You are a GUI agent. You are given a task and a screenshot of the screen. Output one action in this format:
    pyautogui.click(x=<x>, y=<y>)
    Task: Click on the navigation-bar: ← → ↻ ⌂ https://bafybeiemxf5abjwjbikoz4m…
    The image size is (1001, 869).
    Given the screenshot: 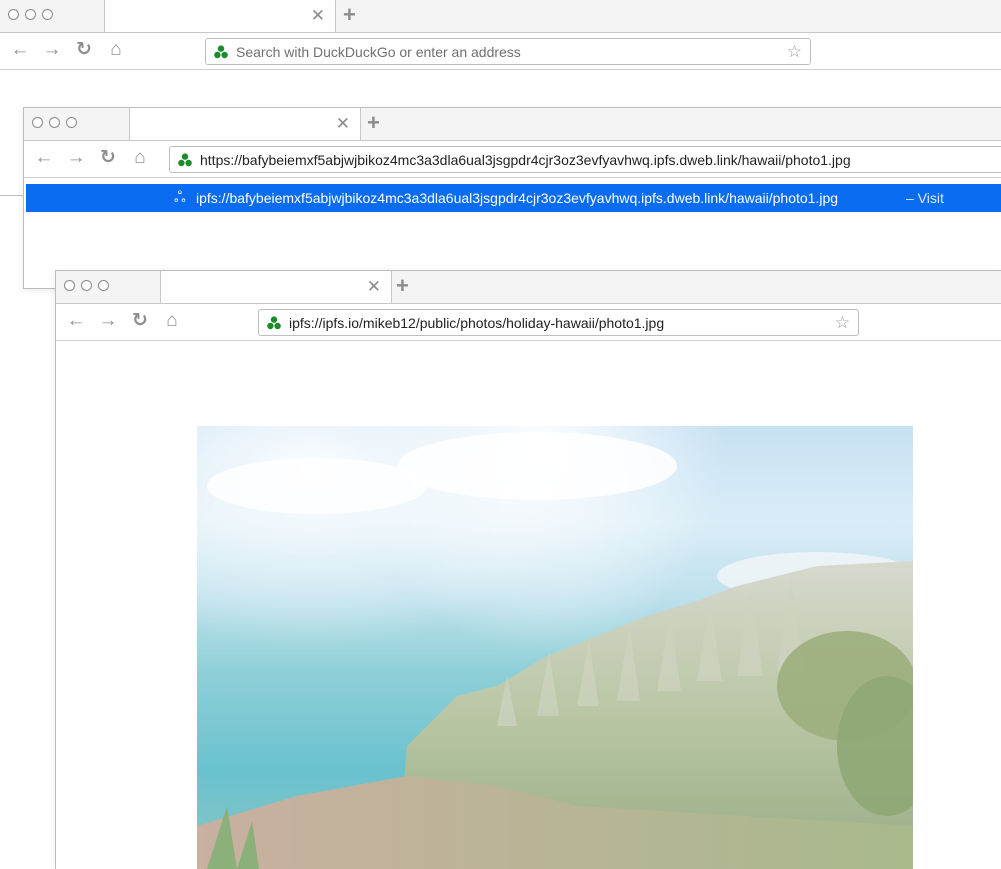 What is the action you would take?
    pyautogui.click(x=512, y=159)
    